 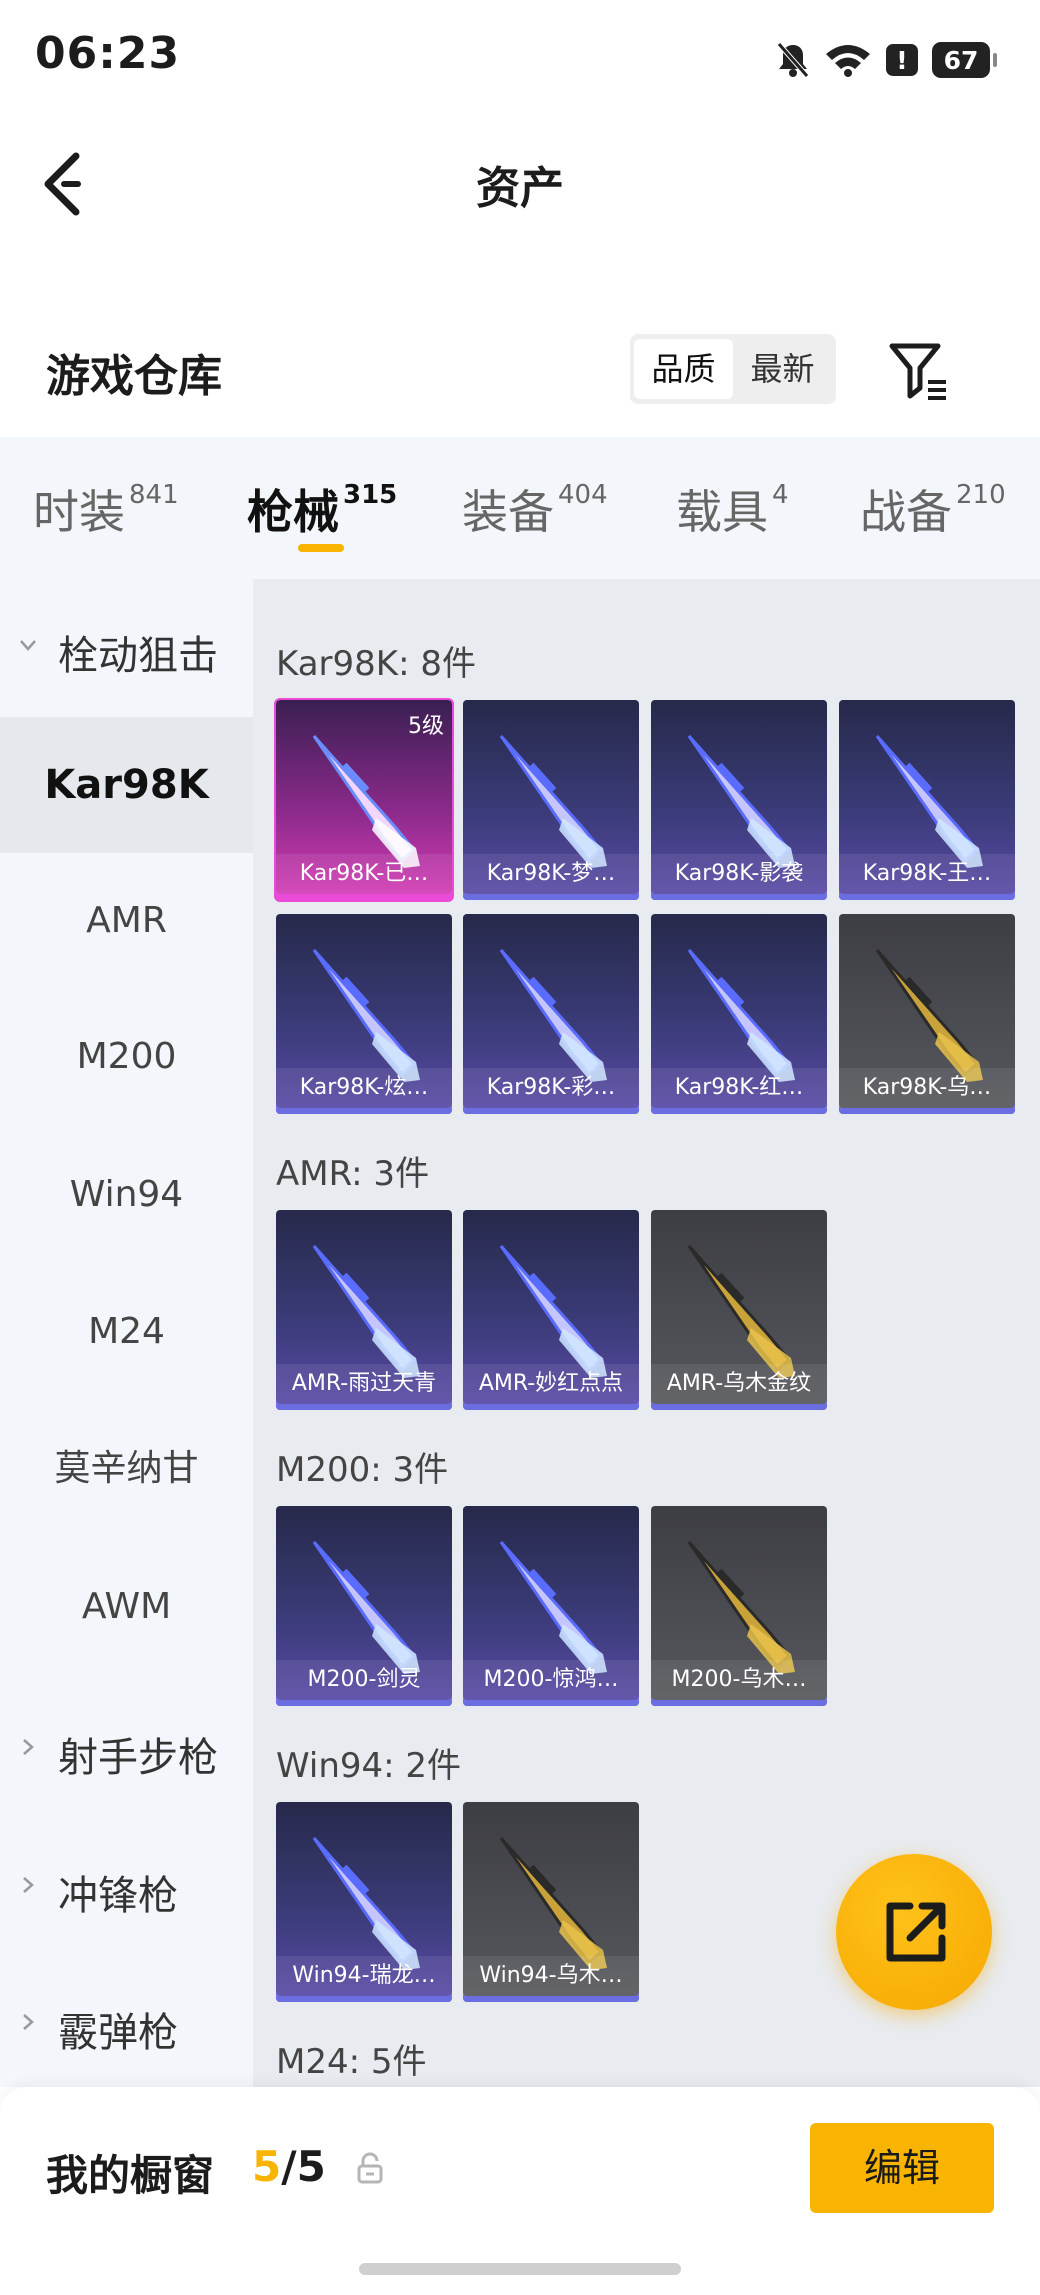 What do you see at coordinates (362, 1470) in the screenshot?
I see `group-header: M200: 3件` at bounding box center [362, 1470].